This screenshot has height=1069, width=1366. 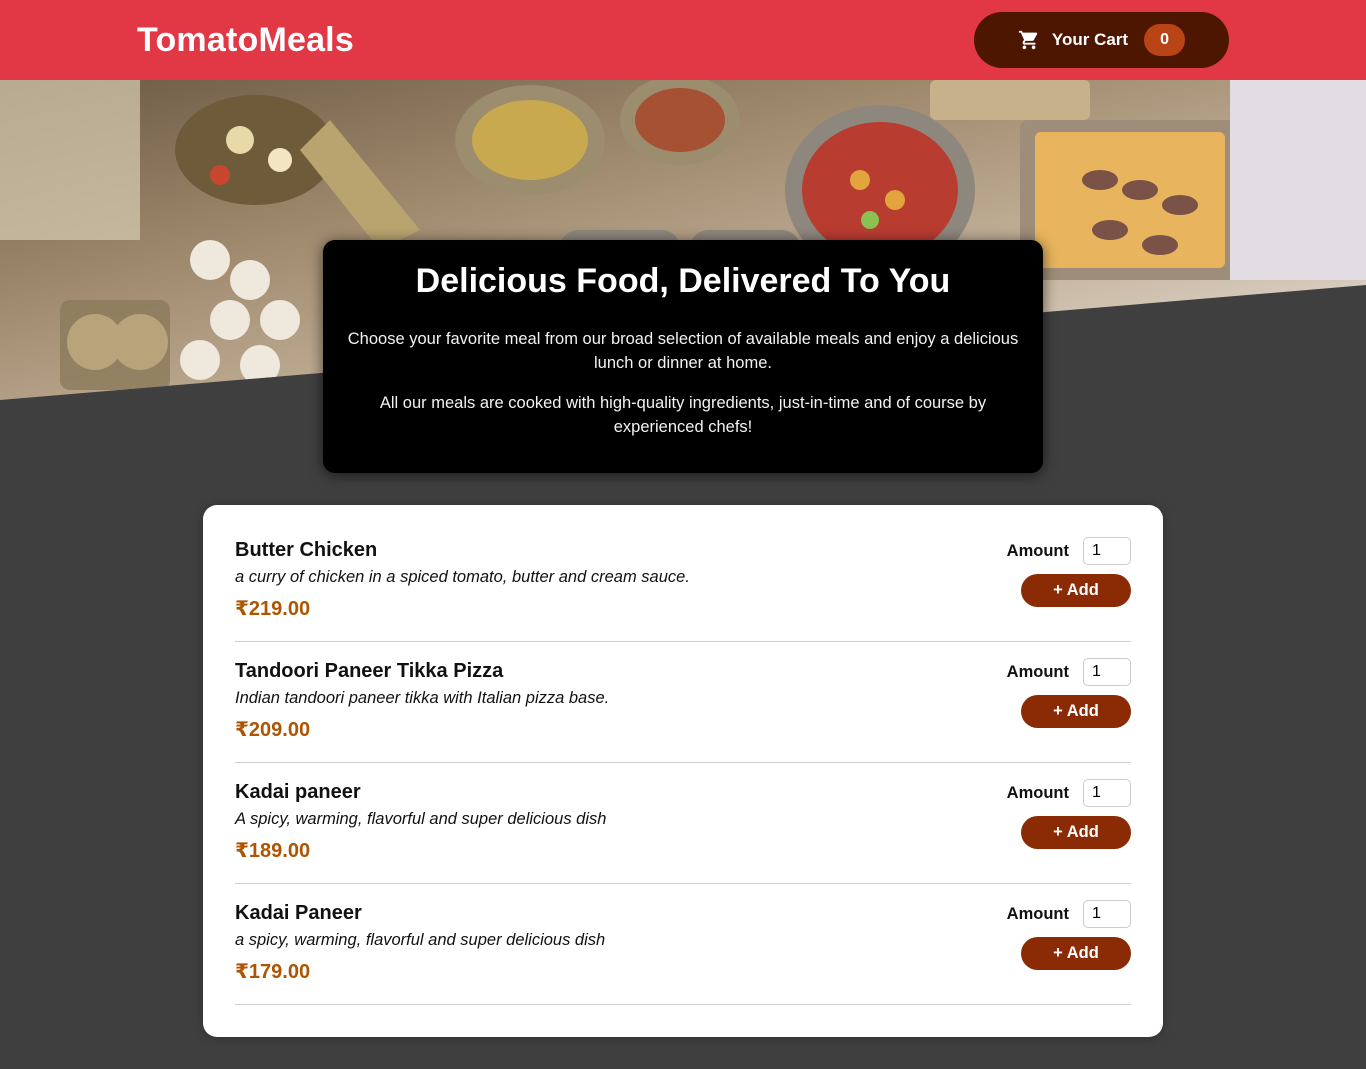 I want to click on meal-price: ₹189.00, so click(x=273, y=851).